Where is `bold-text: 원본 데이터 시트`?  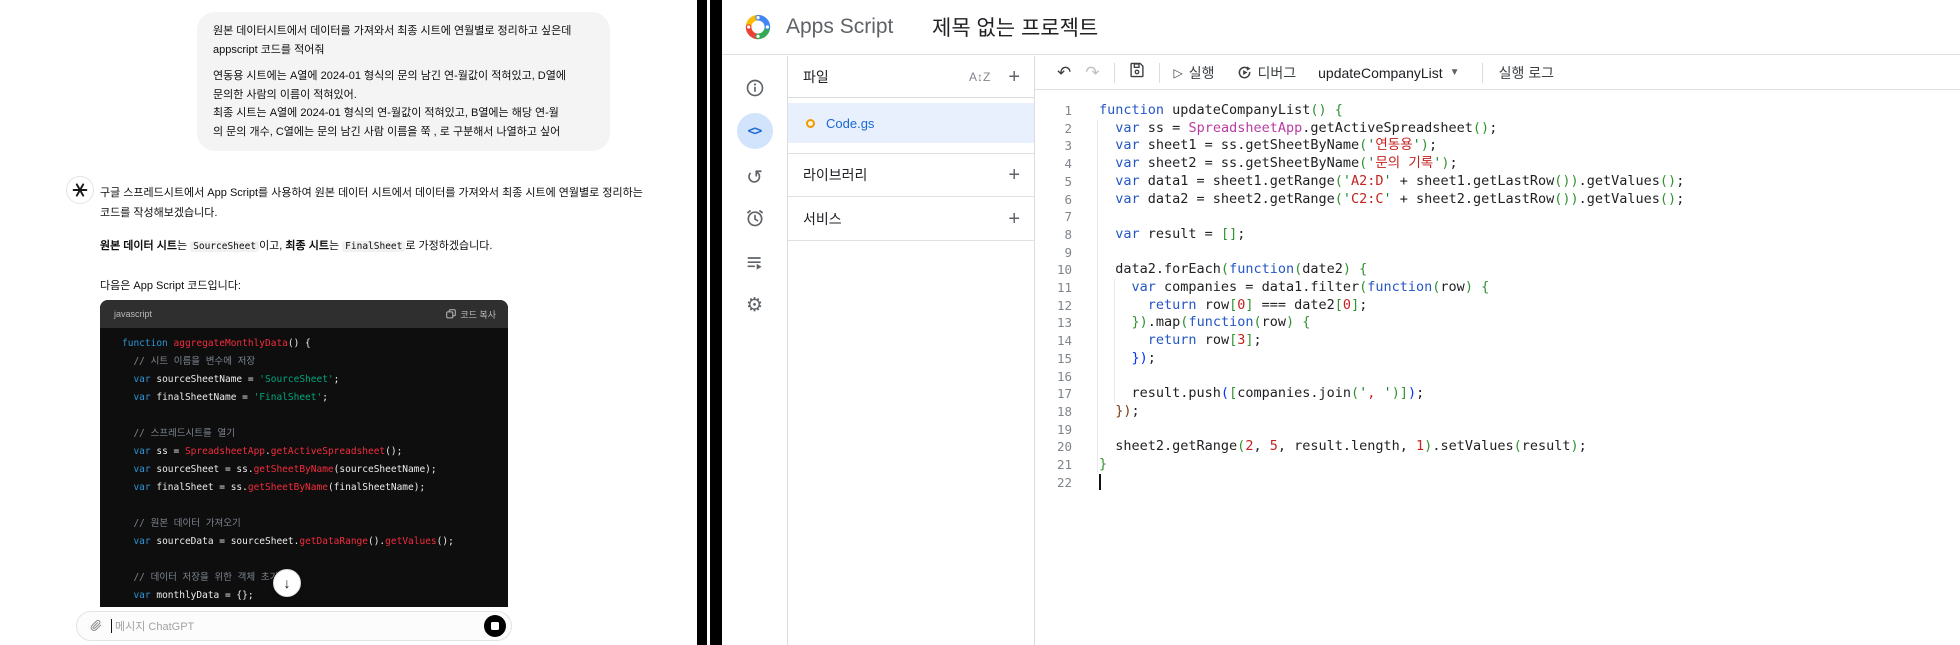 bold-text: 원본 데이터 시트 is located at coordinates (138, 246).